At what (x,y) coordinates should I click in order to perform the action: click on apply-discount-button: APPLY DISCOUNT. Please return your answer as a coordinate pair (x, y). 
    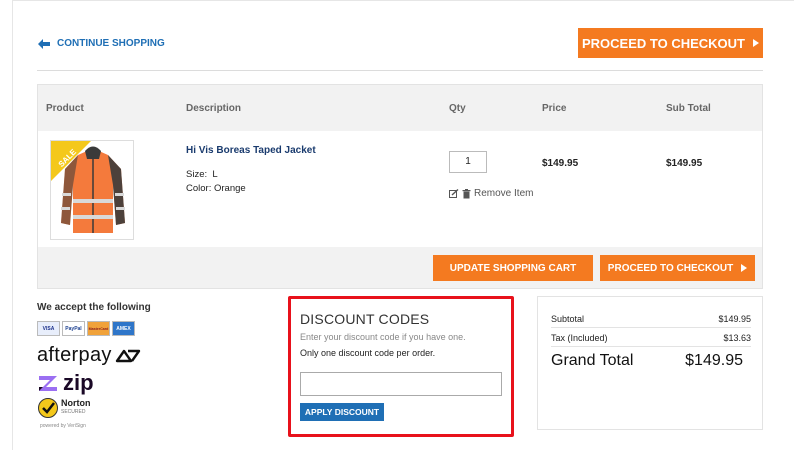
    Looking at the image, I should click on (342, 412).